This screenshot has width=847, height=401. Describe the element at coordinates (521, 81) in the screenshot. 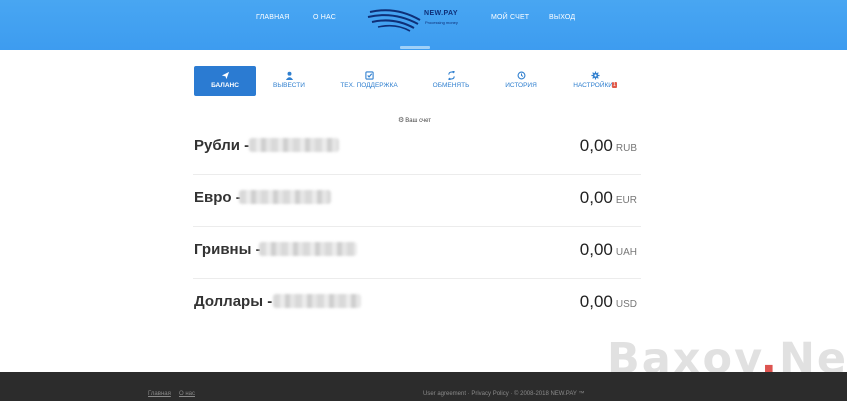

I see `tab-history: ИСТОРИЯ` at that location.